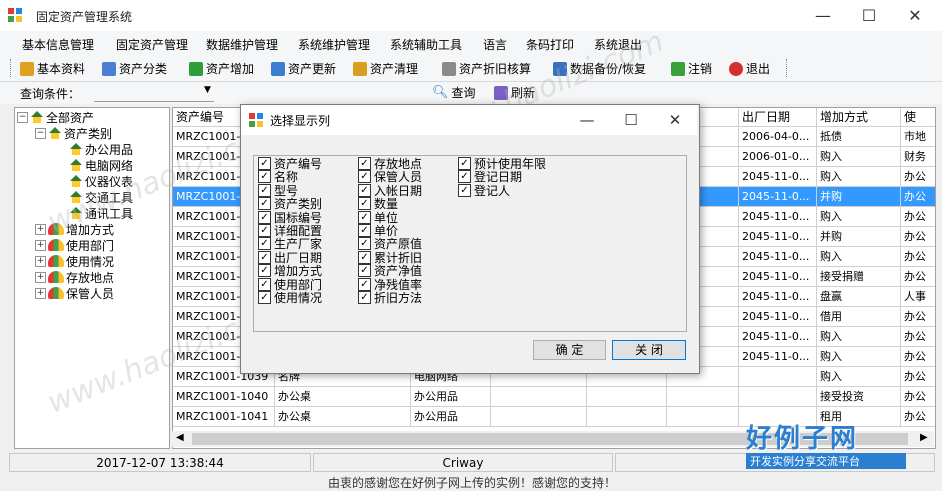 The image size is (942, 491). Describe the element at coordinates (675, 120) in the screenshot. I see `dialog-close-button: ✕` at that location.